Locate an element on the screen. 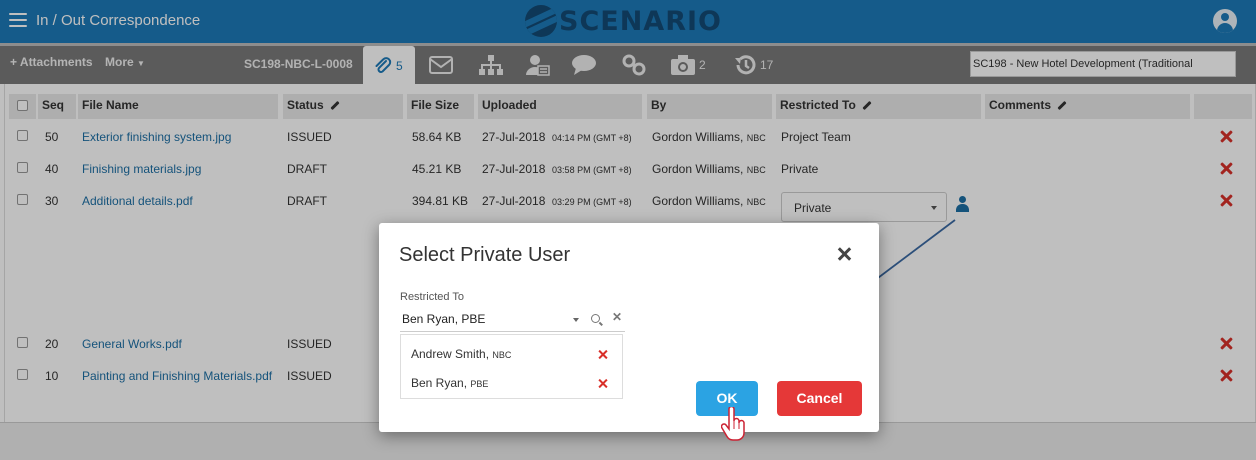 Image resolution: width=1256 pixels, height=460 pixels. restricted-to-label: Restricted To is located at coordinates (432, 297).